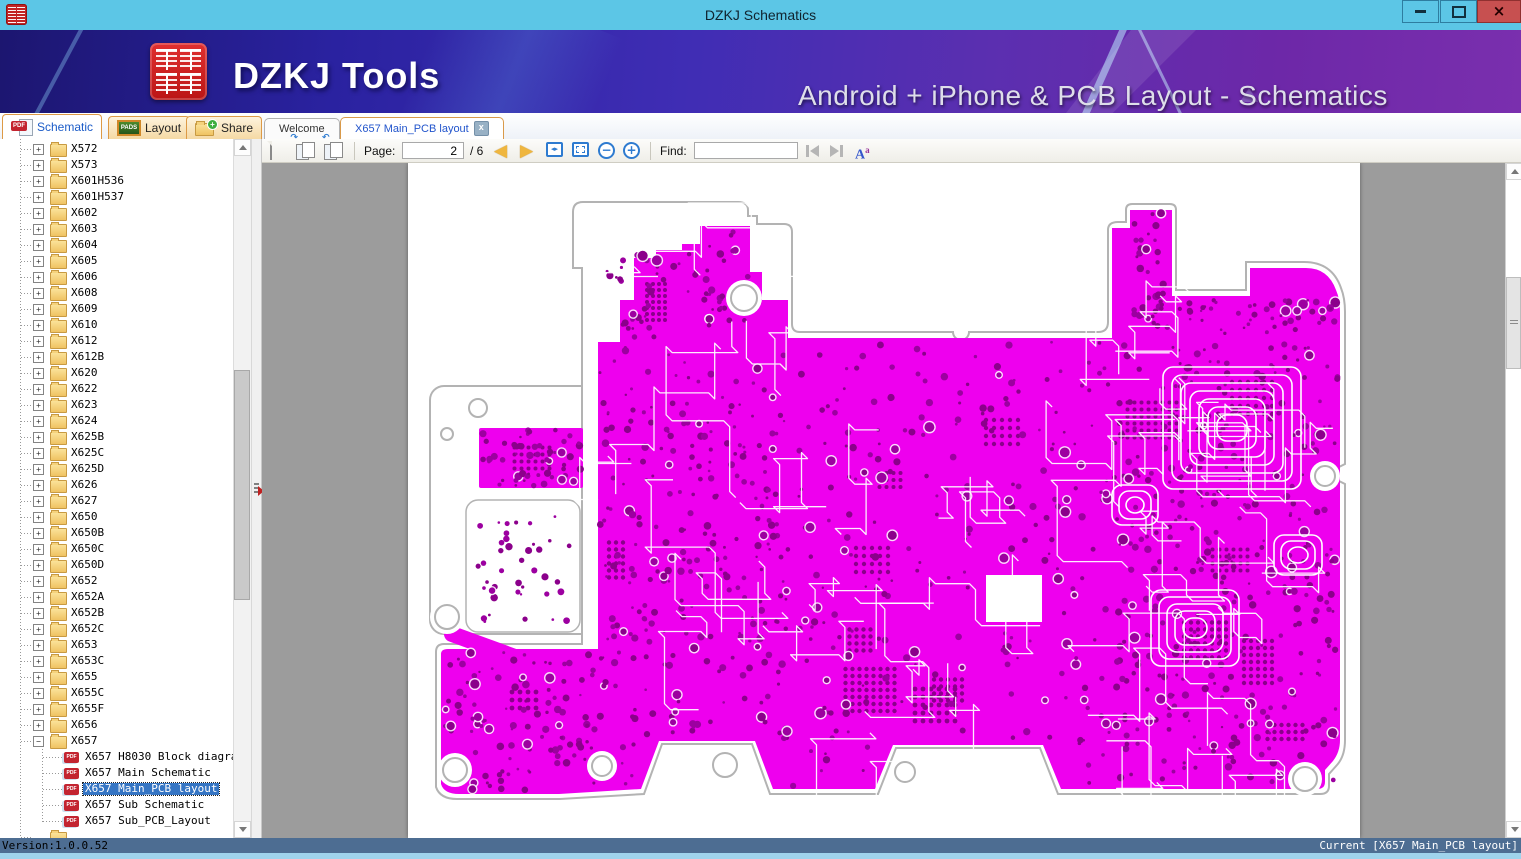 The image size is (1521, 859). What do you see at coordinates (606, 150) in the screenshot?
I see `zoom-out-icon: −` at bounding box center [606, 150].